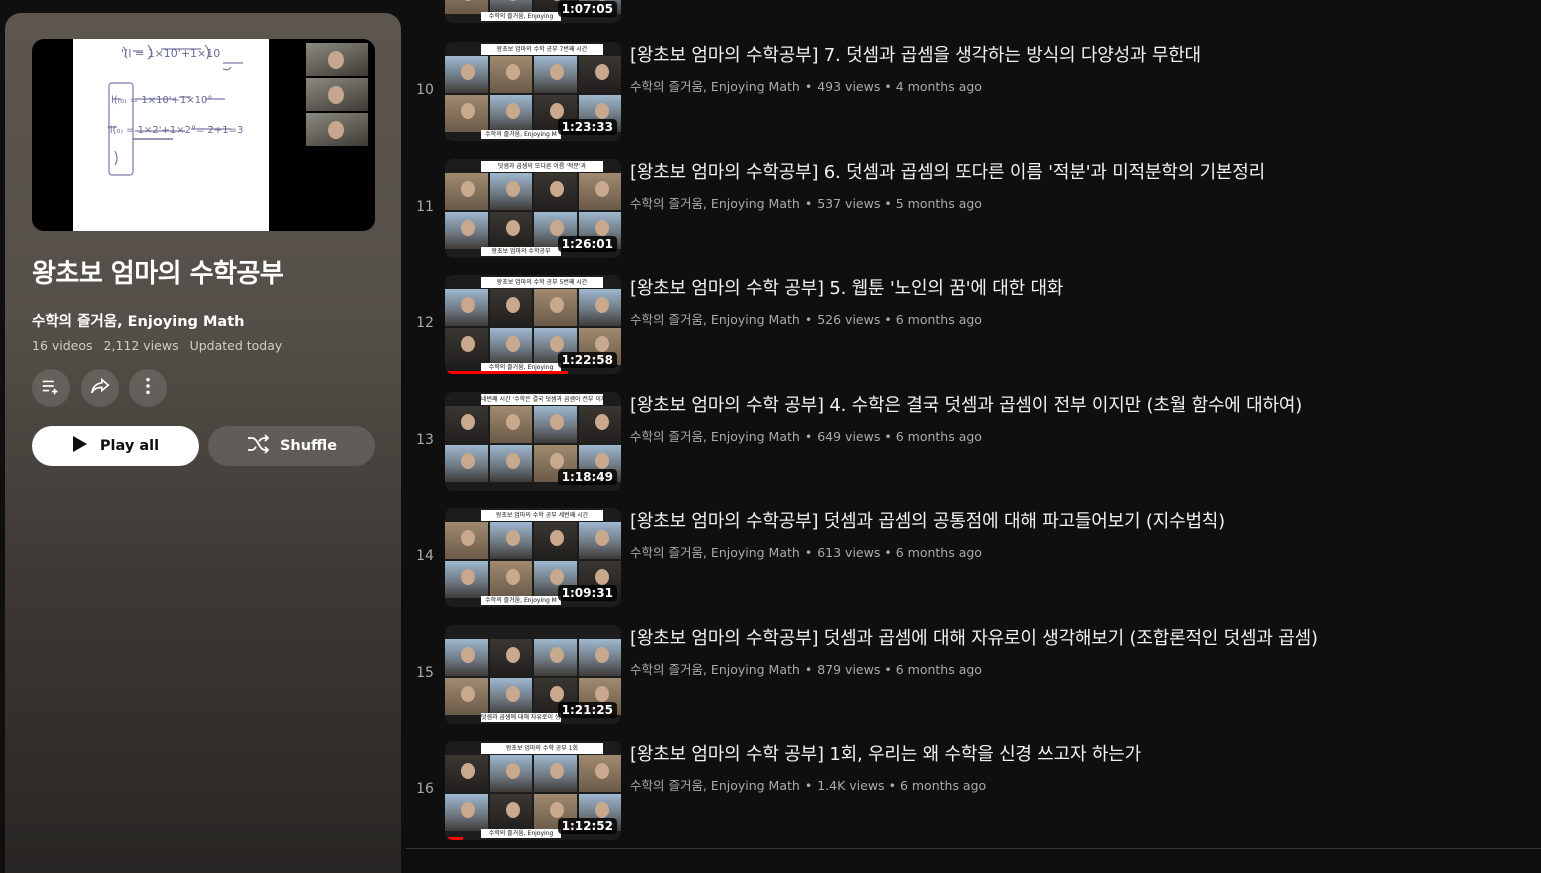  What do you see at coordinates (885, 753) in the screenshot?
I see `video-title-link: [왕초보 엄마의 수학 공부] 1회, 우리는 왜 수학을 신경 쓰고자 하는가` at bounding box center [885, 753].